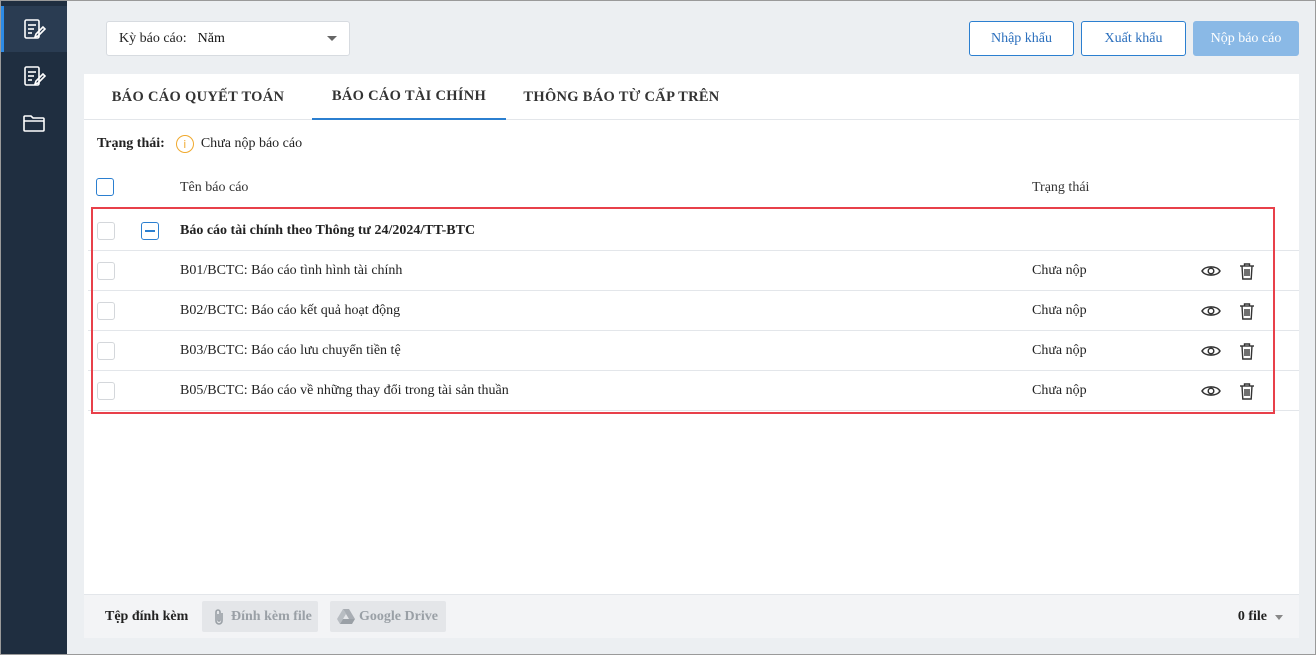 The height and width of the screenshot is (655, 1316). I want to click on report-edit-icon, so click(34, 29).